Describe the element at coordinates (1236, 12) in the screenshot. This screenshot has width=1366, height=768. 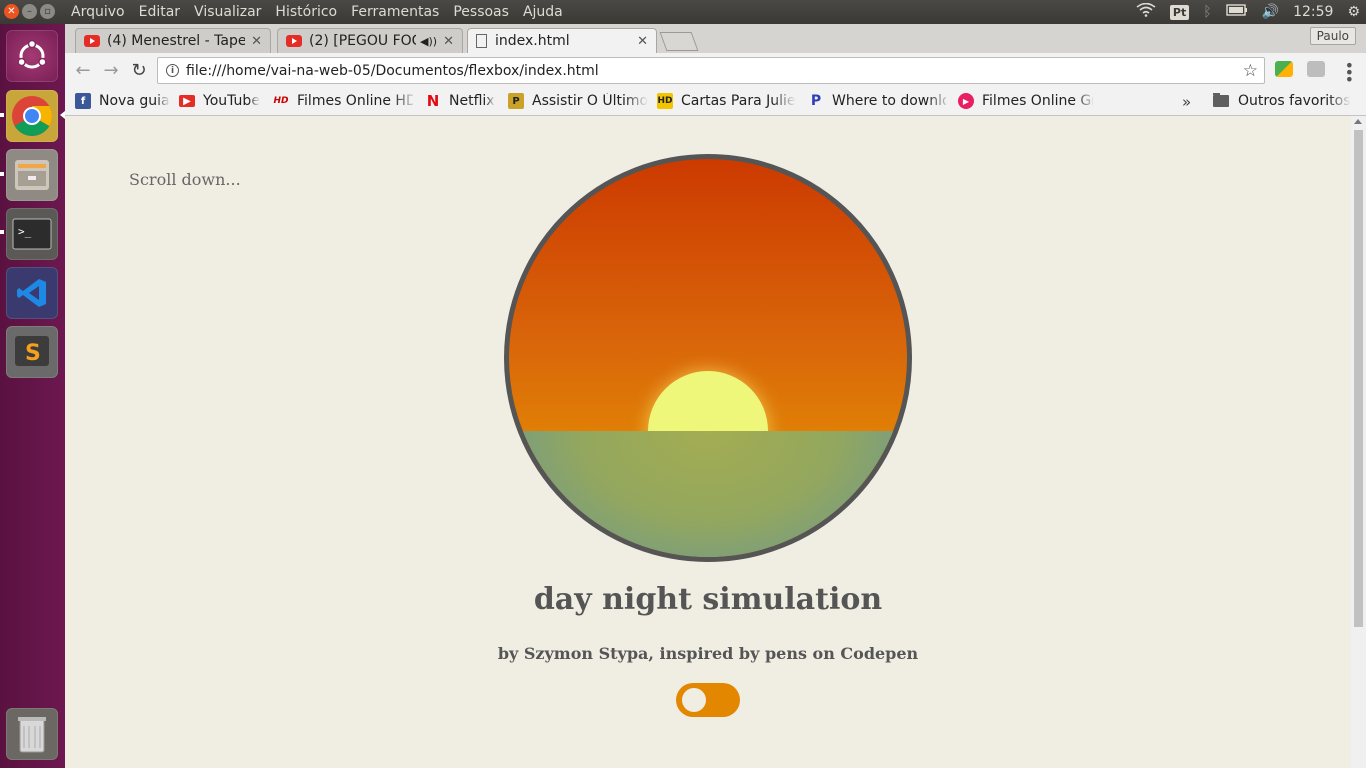
I see `battery-icon` at that location.